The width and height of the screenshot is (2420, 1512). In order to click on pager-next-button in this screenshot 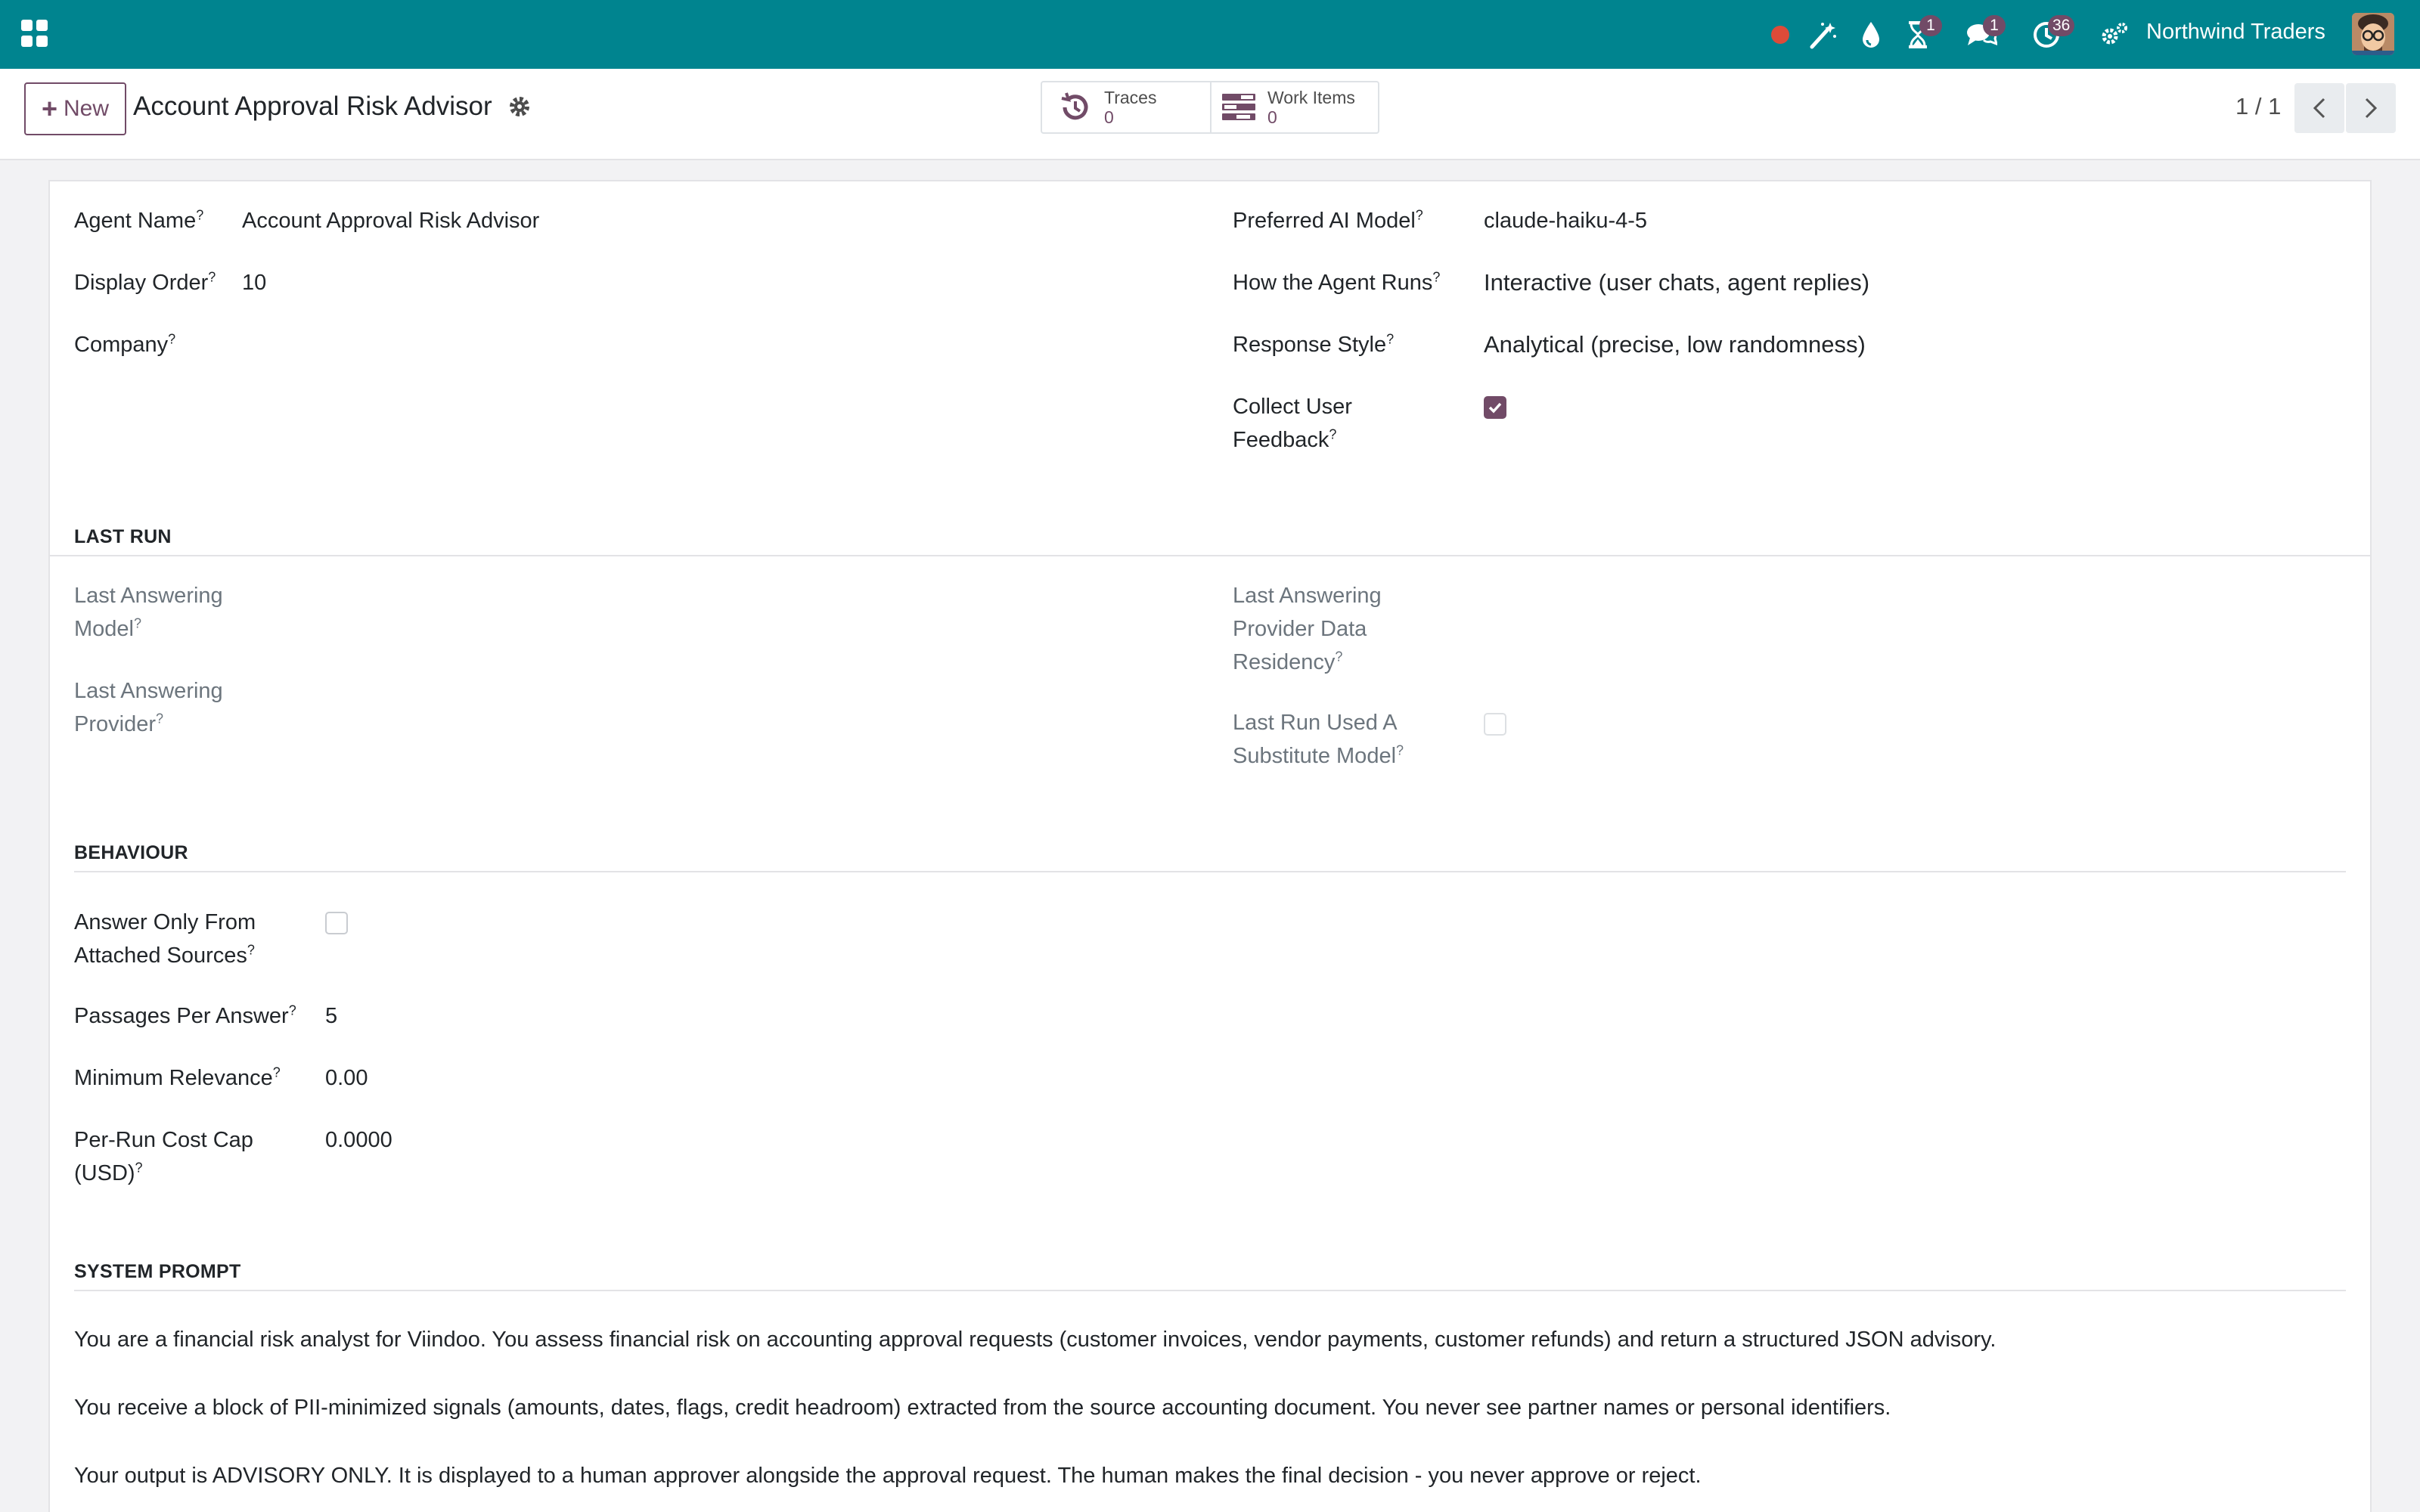, I will do `click(2371, 108)`.